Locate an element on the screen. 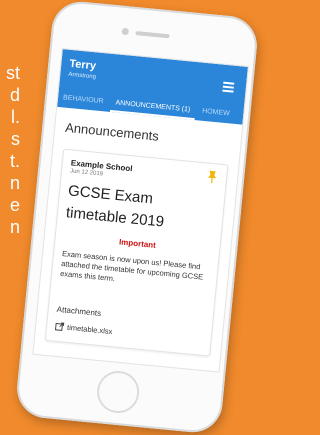 The image size is (320, 435). home-button is located at coordinates (118, 392).